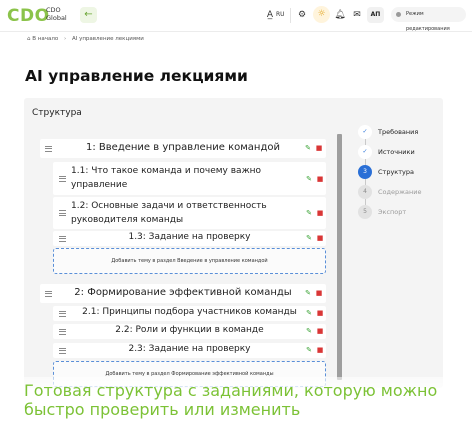 The height and width of the screenshot is (440, 472). I want to click on step-label: Содержание, so click(400, 192).